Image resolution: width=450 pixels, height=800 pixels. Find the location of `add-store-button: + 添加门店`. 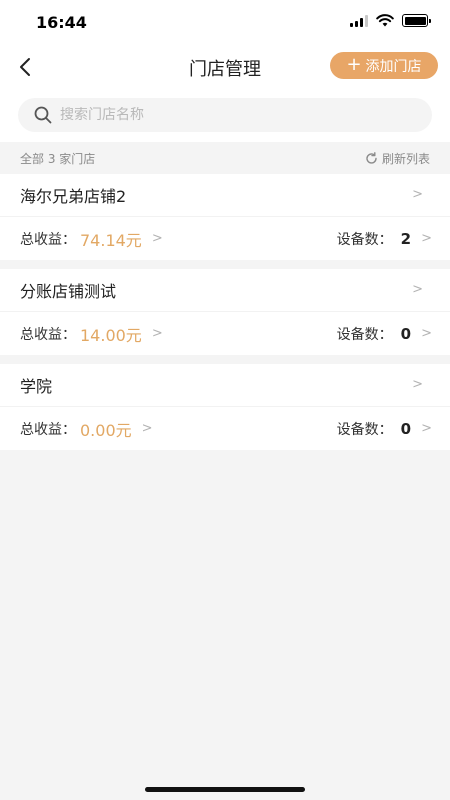

add-store-button: + 添加门店 is located at coordinates (384, 65).